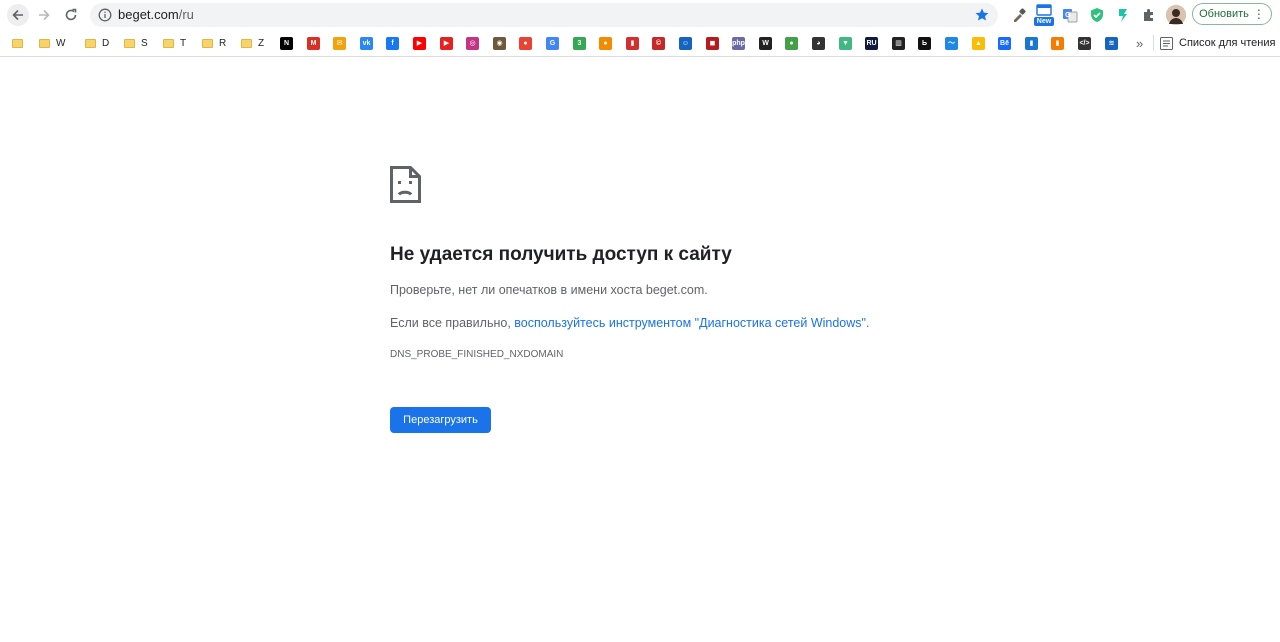  I want to click on error-code: DNS_PROBE_FINISHED_NXDOMAIN, so click(477, 354).